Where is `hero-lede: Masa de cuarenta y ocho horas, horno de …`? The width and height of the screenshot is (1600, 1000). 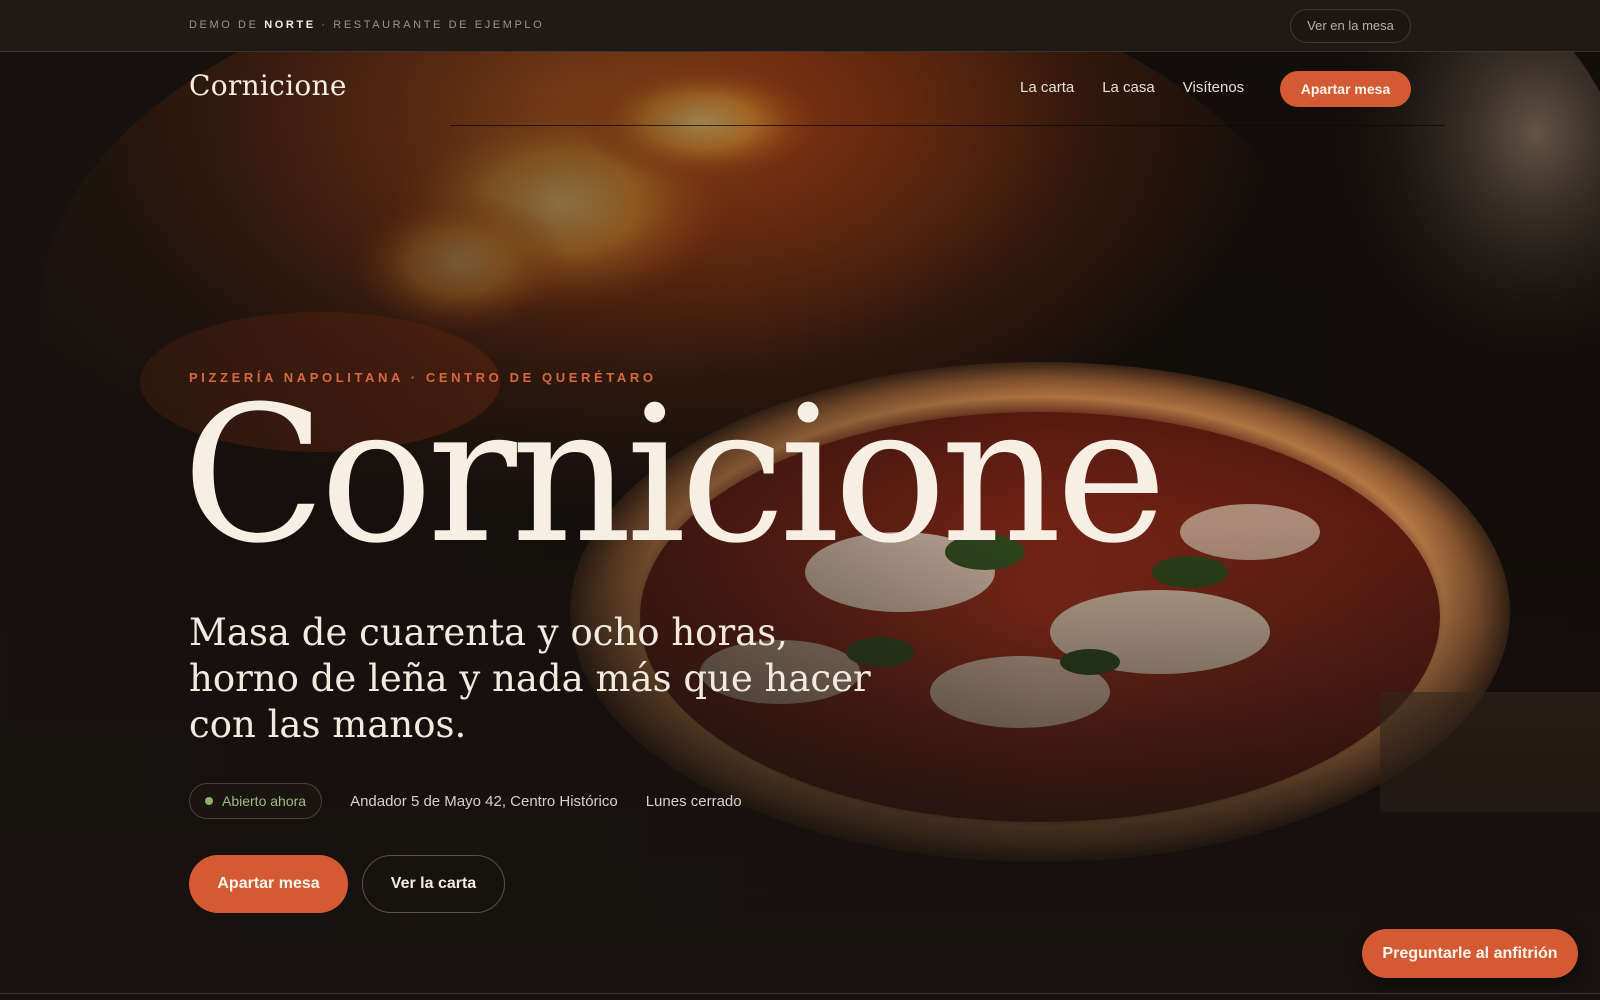 hero-lede: Masa de cuarenta y ocho horas, horno de … is located at coordinates (530, 678).